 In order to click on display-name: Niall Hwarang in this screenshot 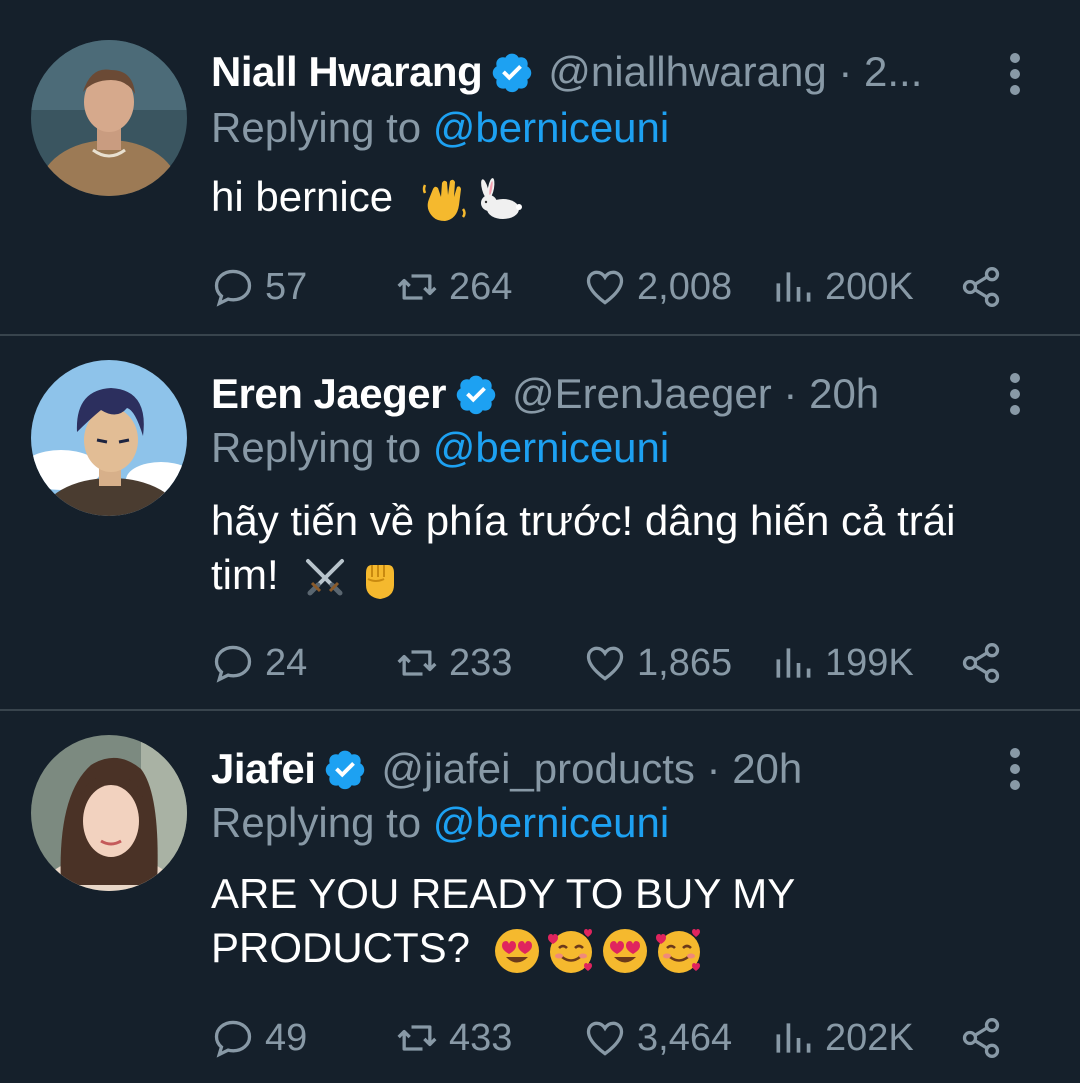, I will do `click(347, 72)`.